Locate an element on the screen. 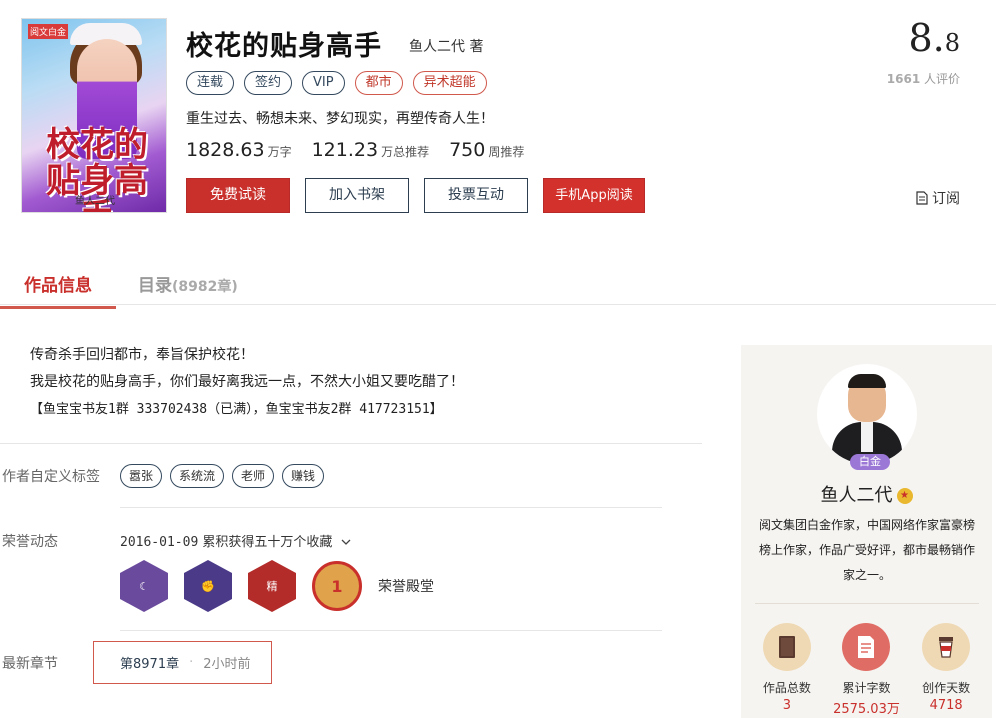  tab-catalog: 目录(8982章) is located at coordinates (188, 283).